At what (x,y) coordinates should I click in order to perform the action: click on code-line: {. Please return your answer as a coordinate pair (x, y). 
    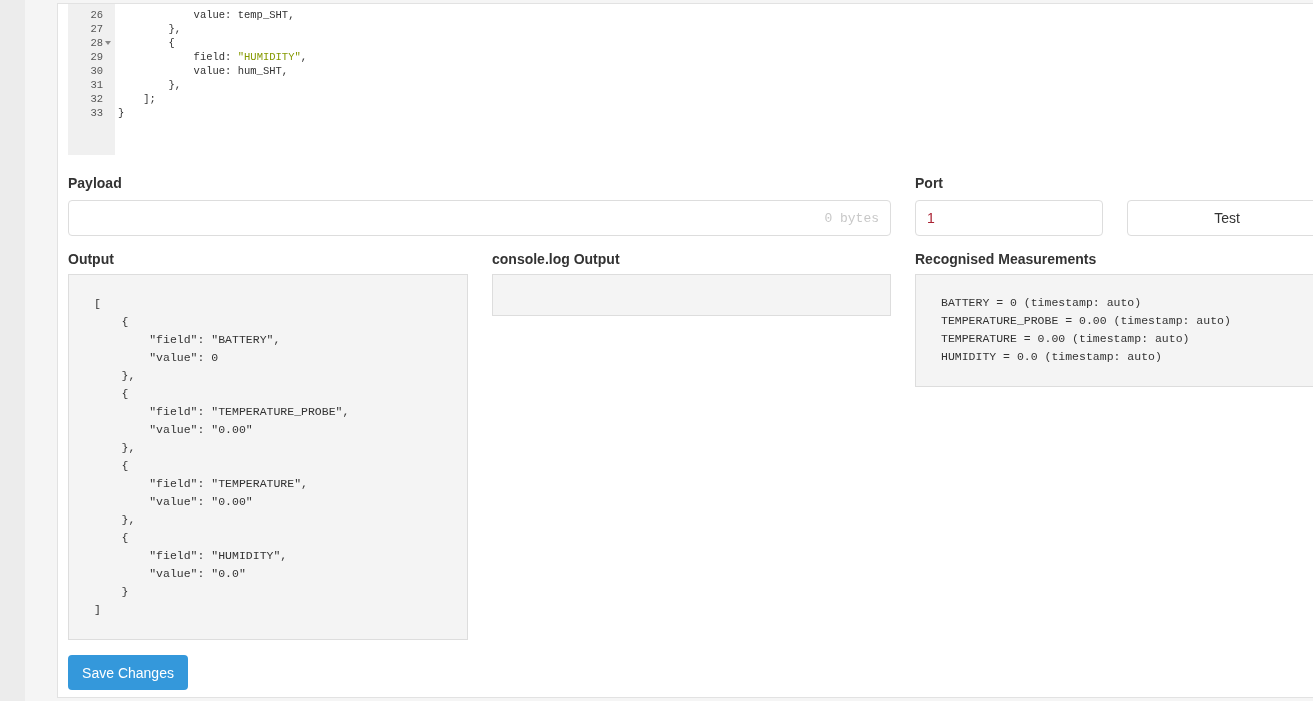
    Looking at the image, I should click on (171, 43).